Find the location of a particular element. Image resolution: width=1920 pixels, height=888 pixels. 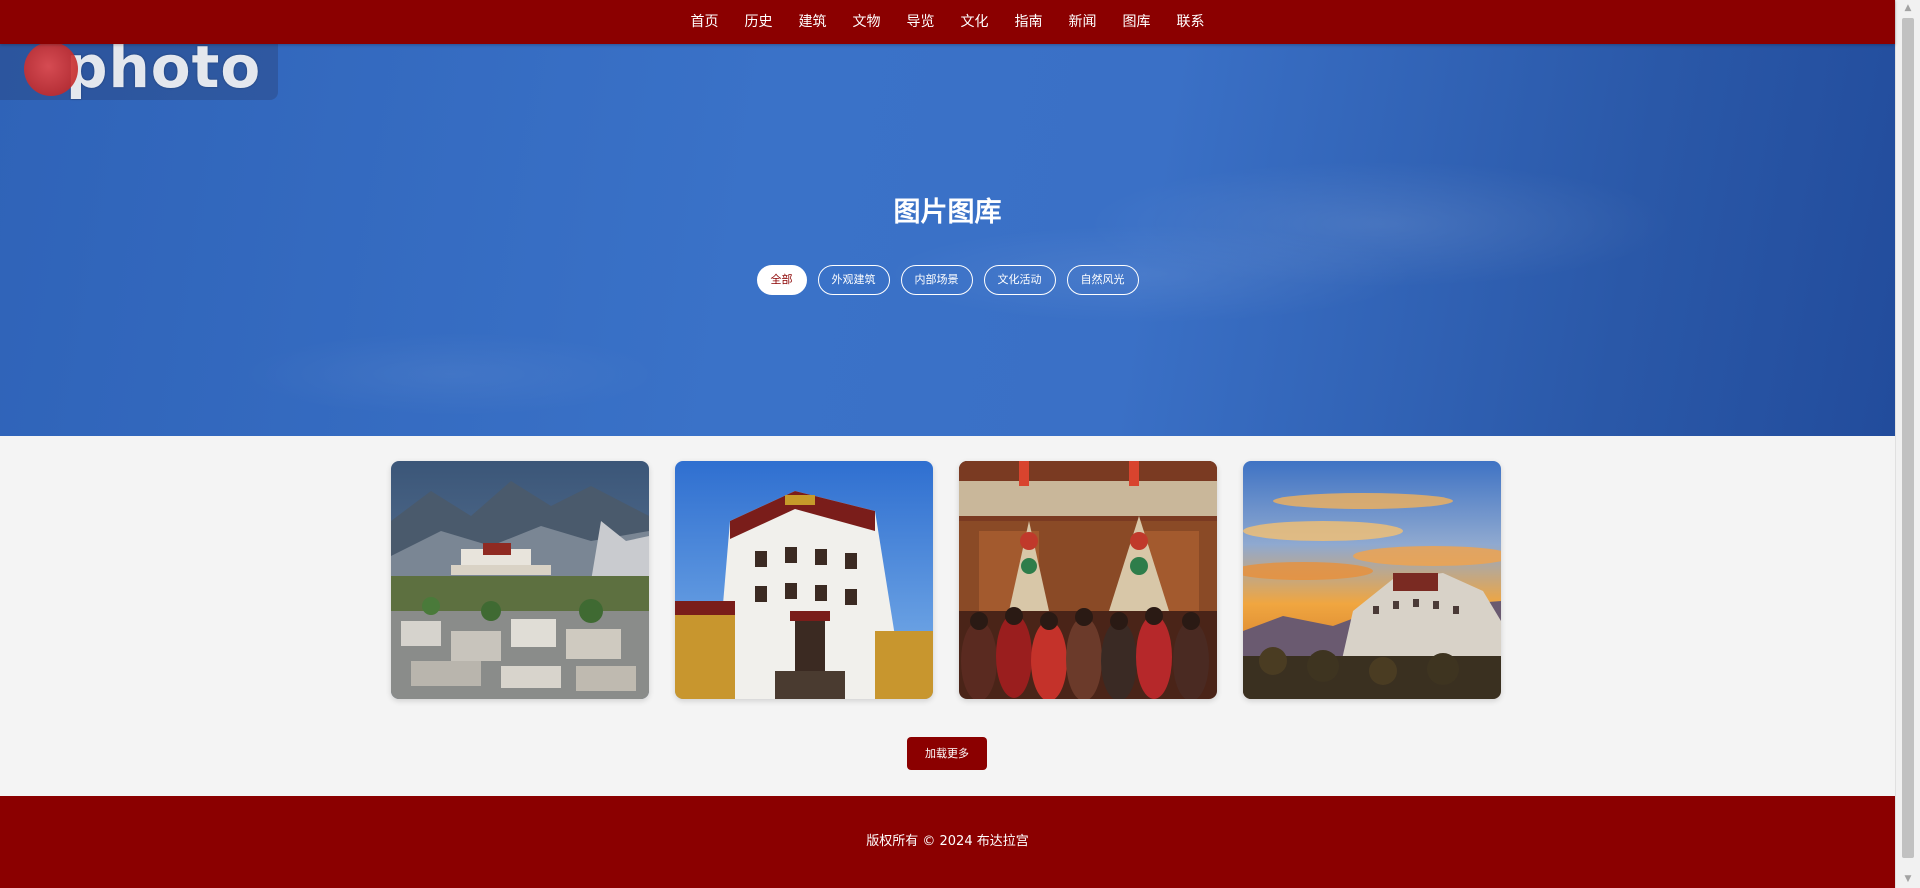

filter-all-button: 全部 is located at coordinates (781, 280).